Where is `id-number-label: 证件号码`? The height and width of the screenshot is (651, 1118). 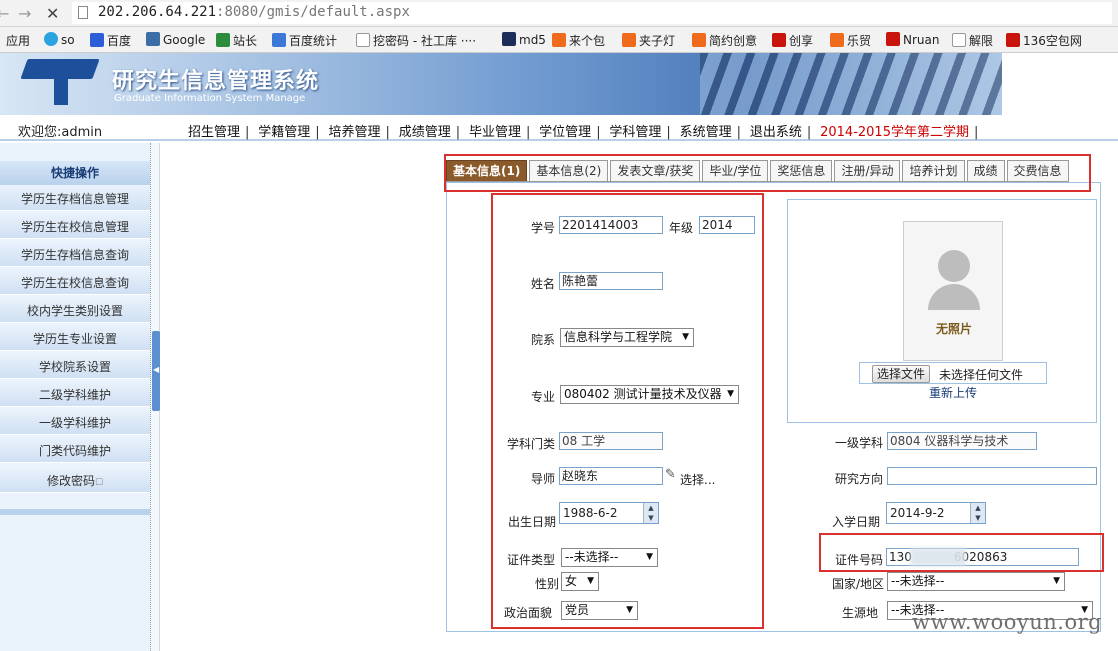 id-number-label: 证件号码 is located at coordinates (859, 560).